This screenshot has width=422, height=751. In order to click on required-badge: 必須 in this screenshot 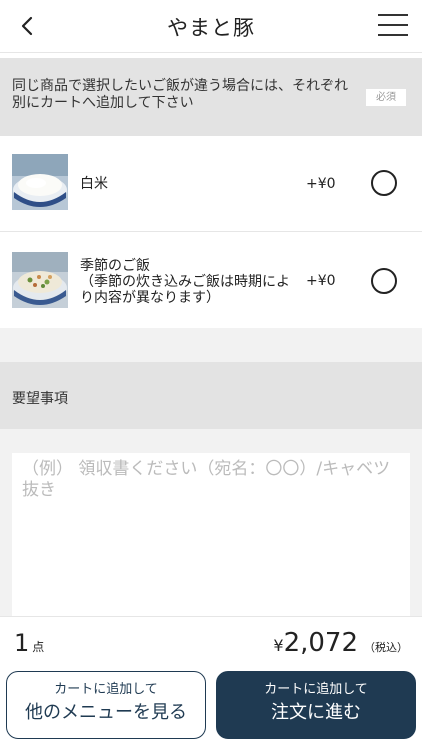, I will do `click(386, 97)`.